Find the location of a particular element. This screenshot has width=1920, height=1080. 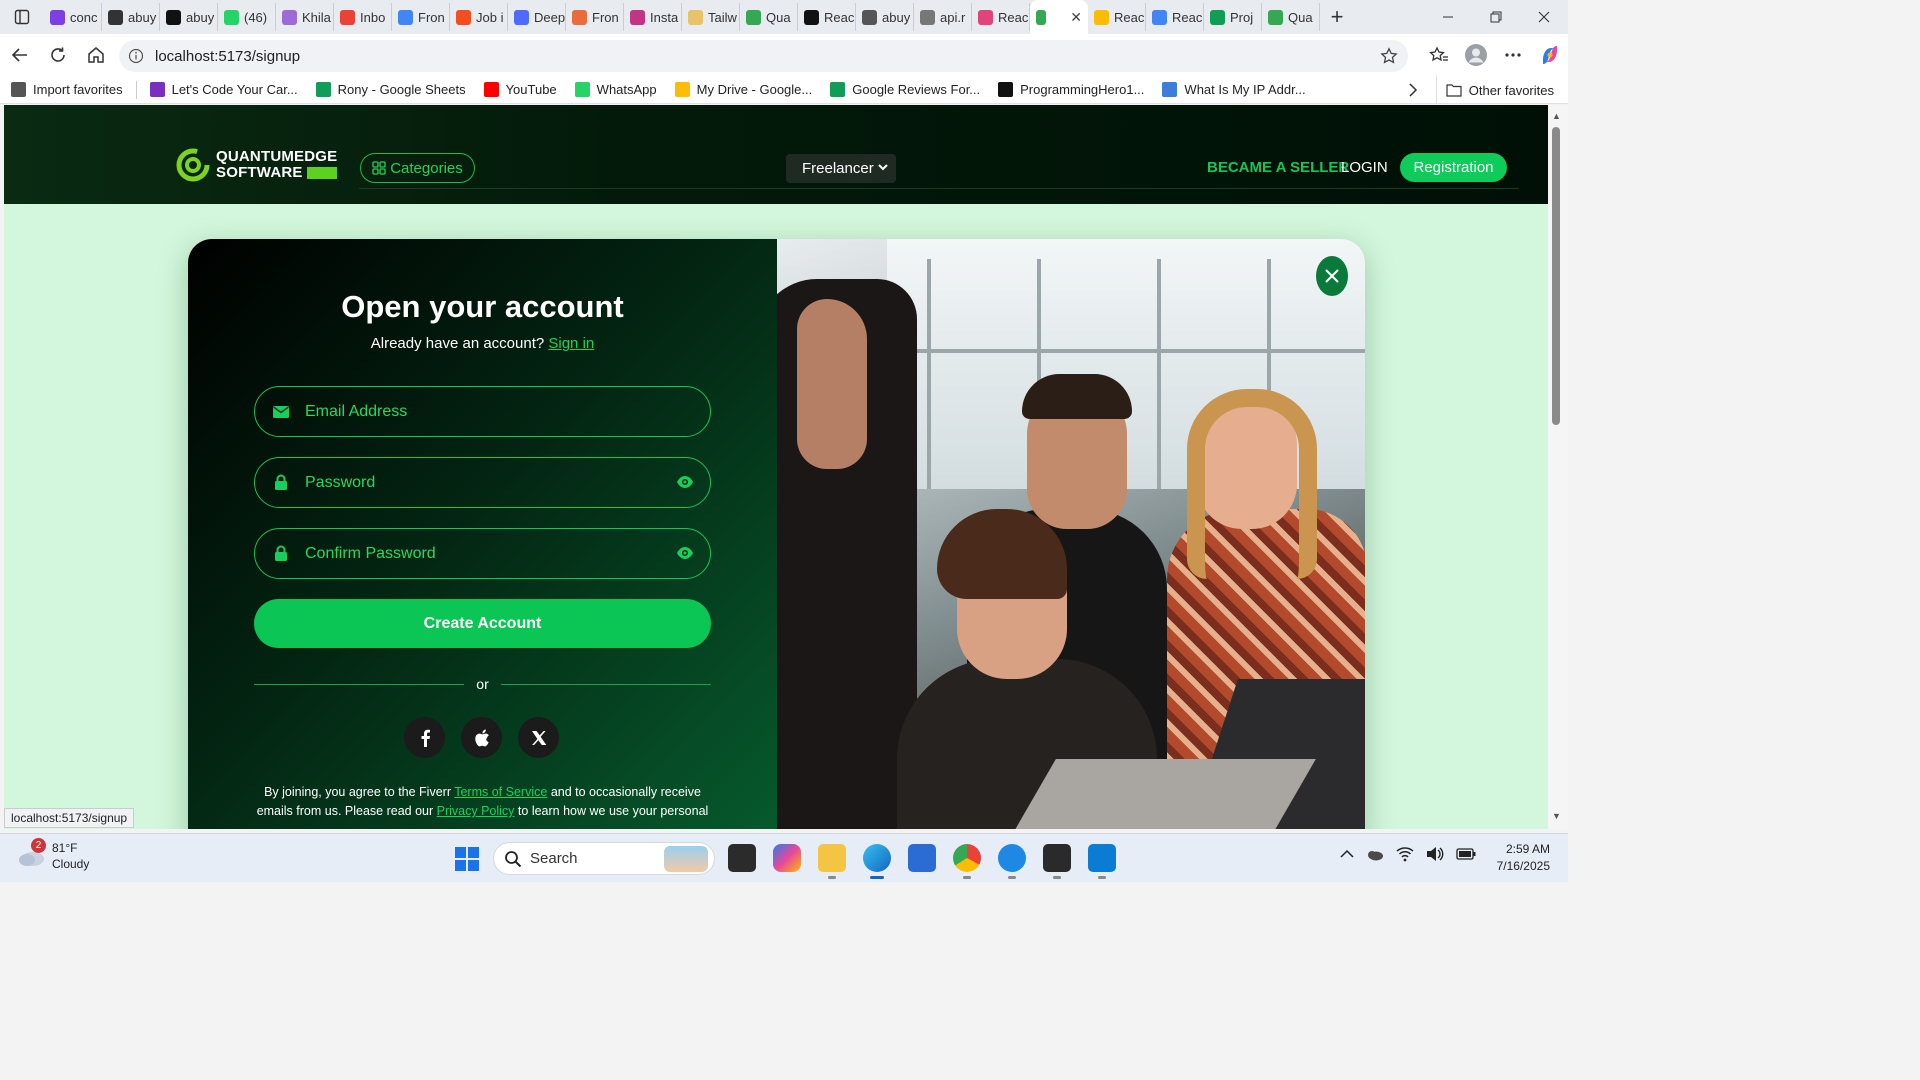

restore-icon is located at coordinates (1496, 17).